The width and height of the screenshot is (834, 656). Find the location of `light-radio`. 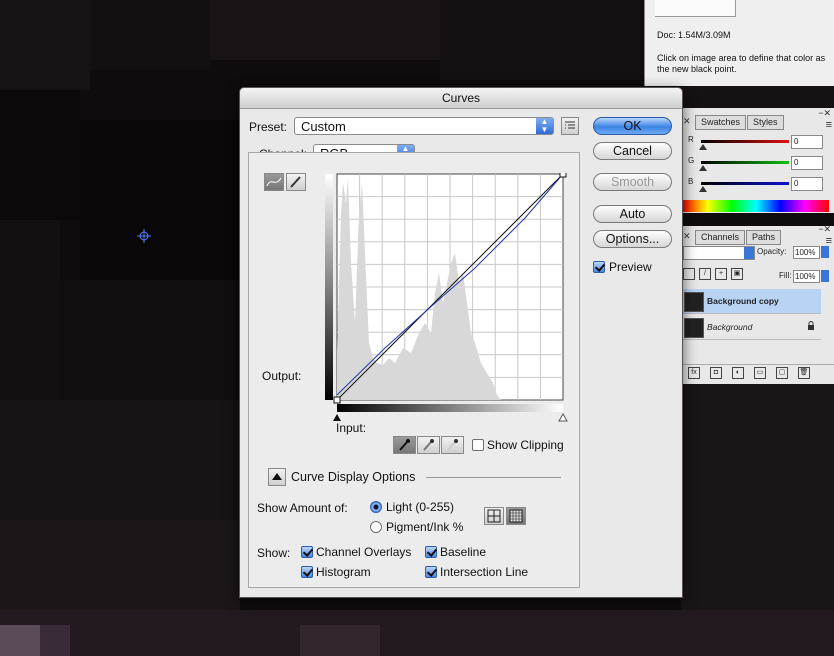

light-radio is located at coordinates (376, 507).